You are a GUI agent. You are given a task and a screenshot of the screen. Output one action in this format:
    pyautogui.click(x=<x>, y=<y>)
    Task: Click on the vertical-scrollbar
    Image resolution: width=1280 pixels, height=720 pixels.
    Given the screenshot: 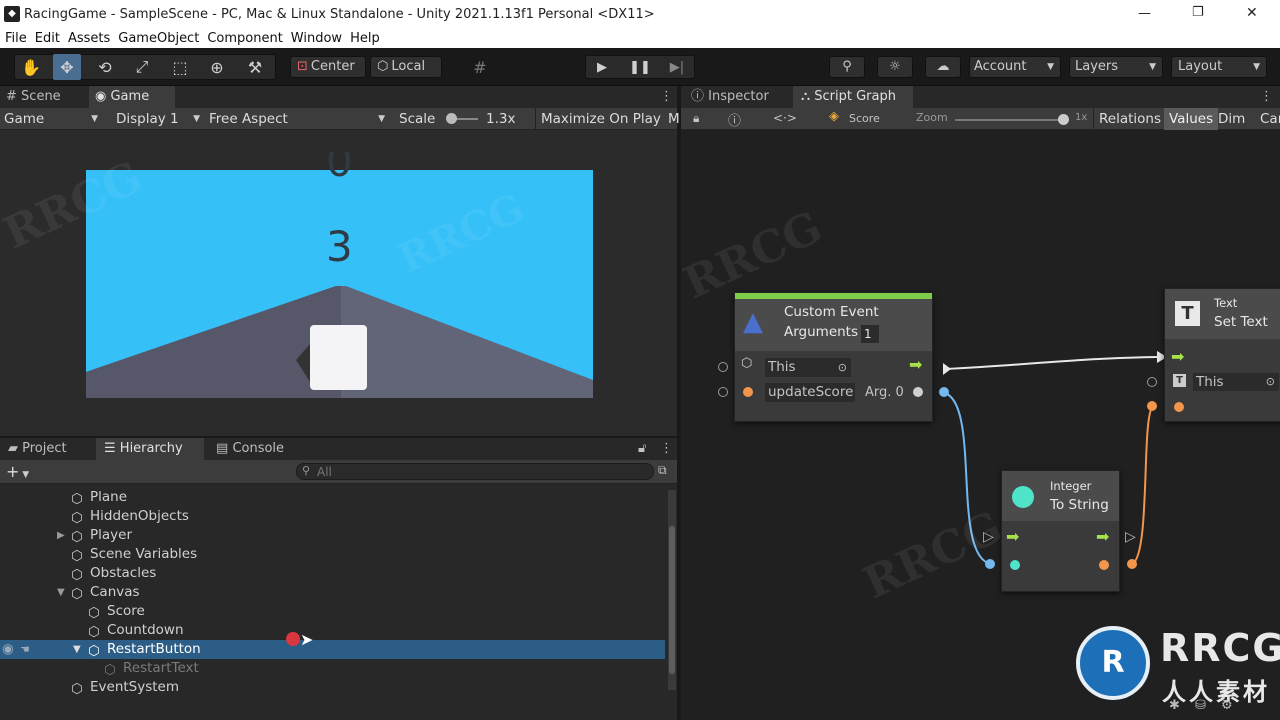 What is the action you would take?
    pyautogui.click(x=672, y=590)
    